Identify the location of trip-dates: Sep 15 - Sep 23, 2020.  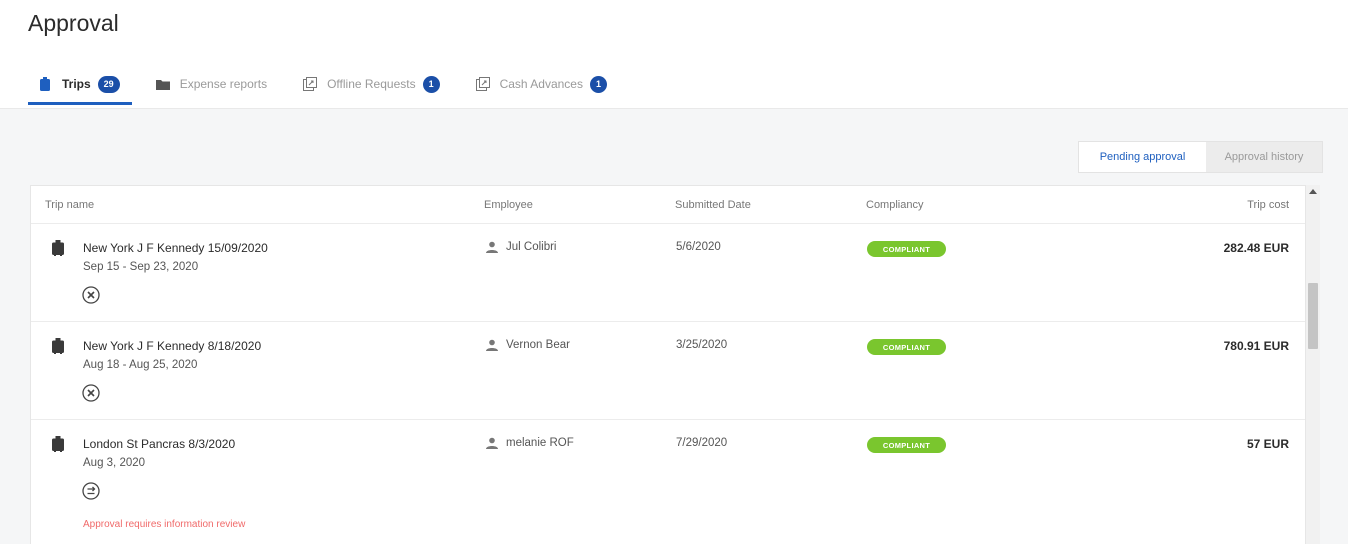
(141, 267).